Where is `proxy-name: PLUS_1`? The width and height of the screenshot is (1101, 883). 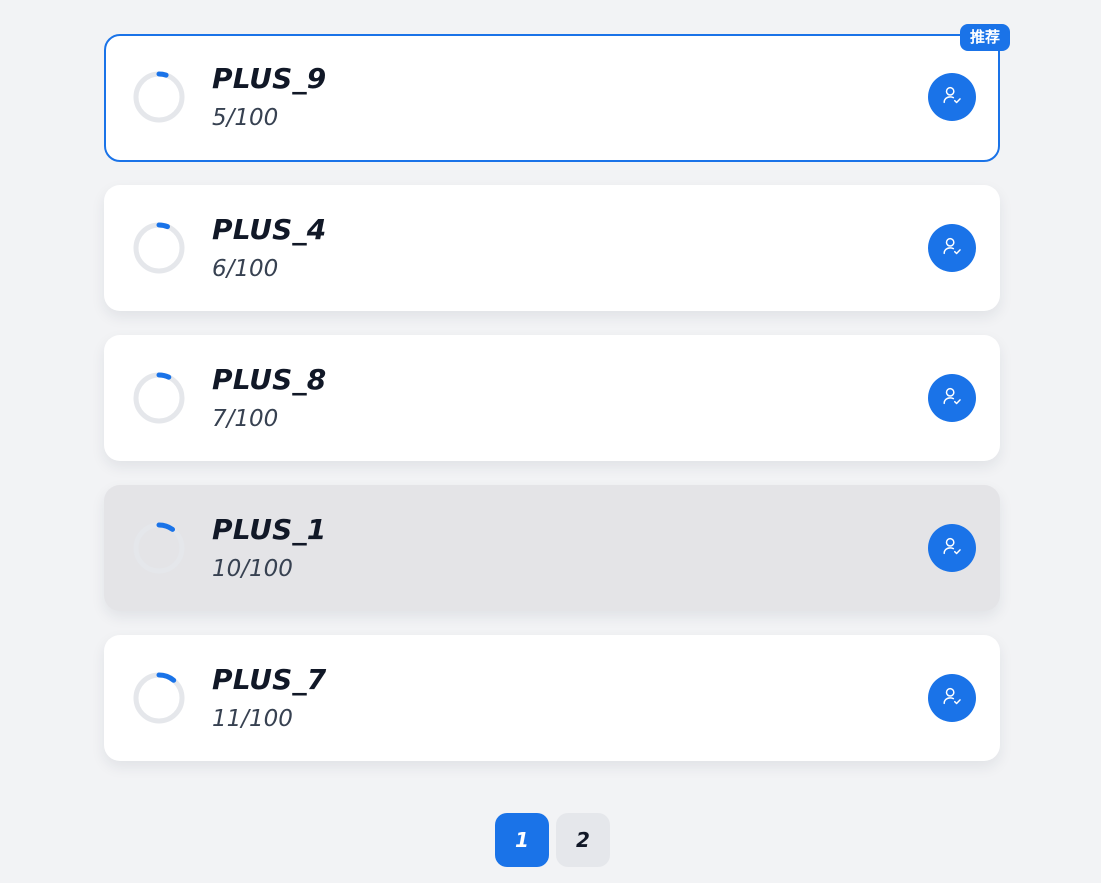 proxy-name: PLUS_1 is located at coordinates (269, 529).